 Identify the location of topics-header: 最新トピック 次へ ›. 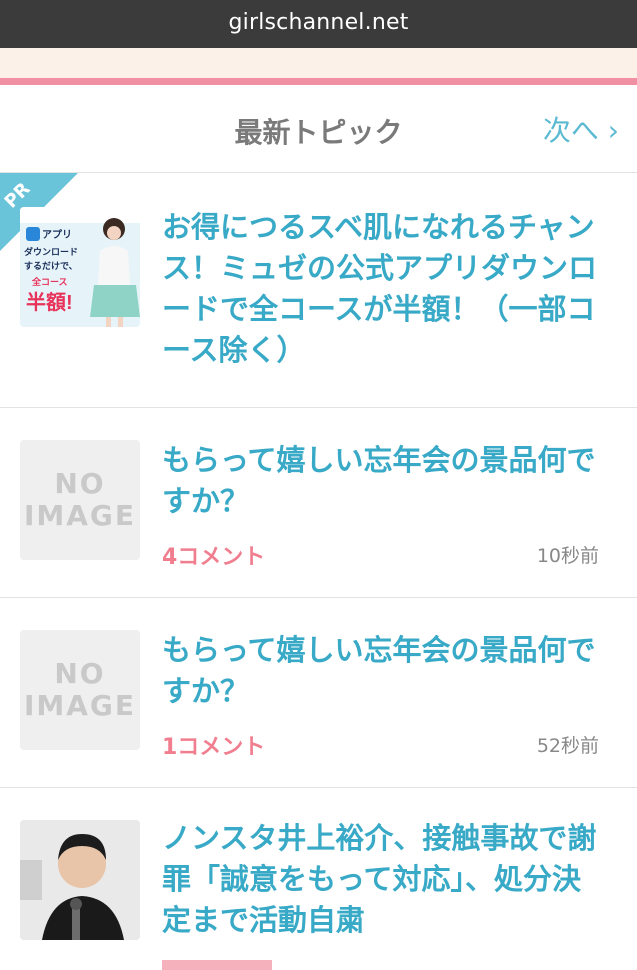
(318, 129).